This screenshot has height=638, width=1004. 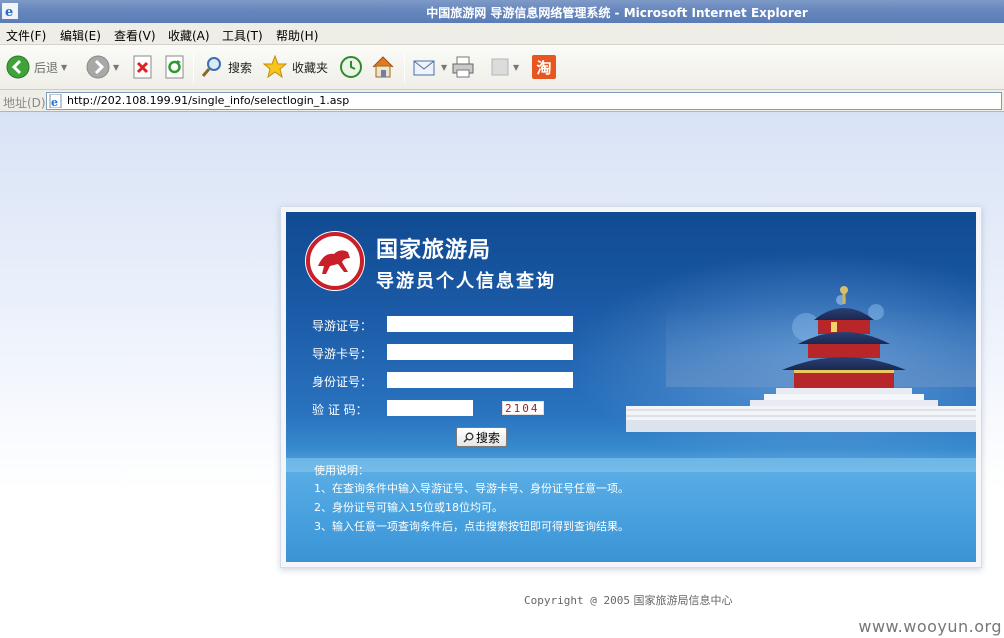 I want to click on refresh-button, so click(x=175, y=67).